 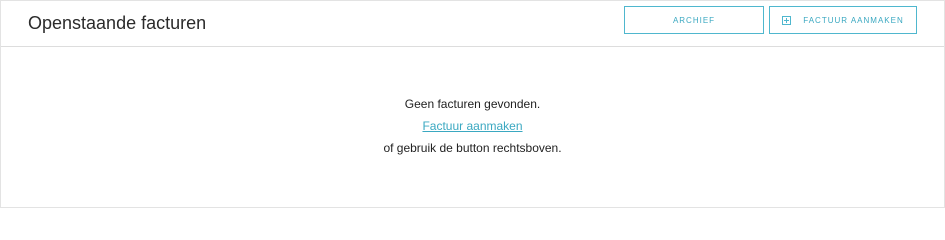 I want to click on header-actions: ARCHIEF FACTUUR AANMAKEN, so click(x=770, y=20).